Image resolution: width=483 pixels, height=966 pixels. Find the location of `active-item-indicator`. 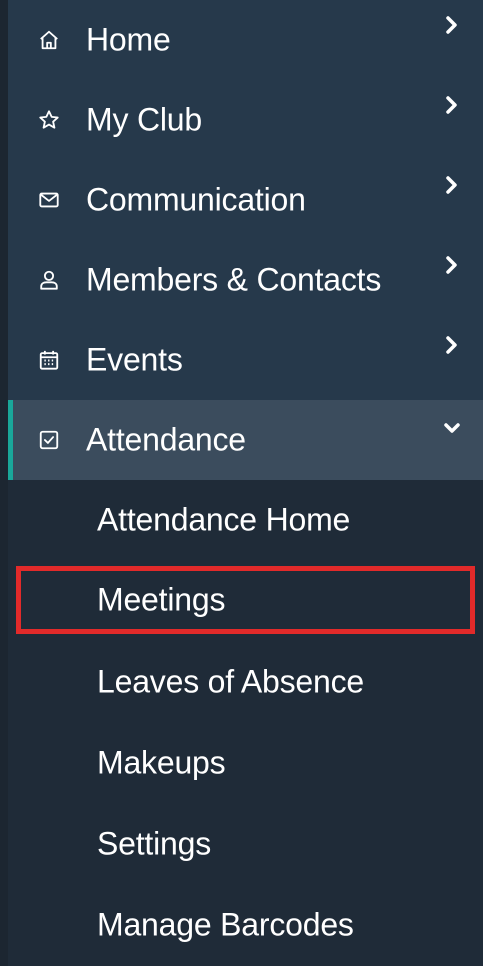

active-item-indicator is located at coordinates (10, 440).